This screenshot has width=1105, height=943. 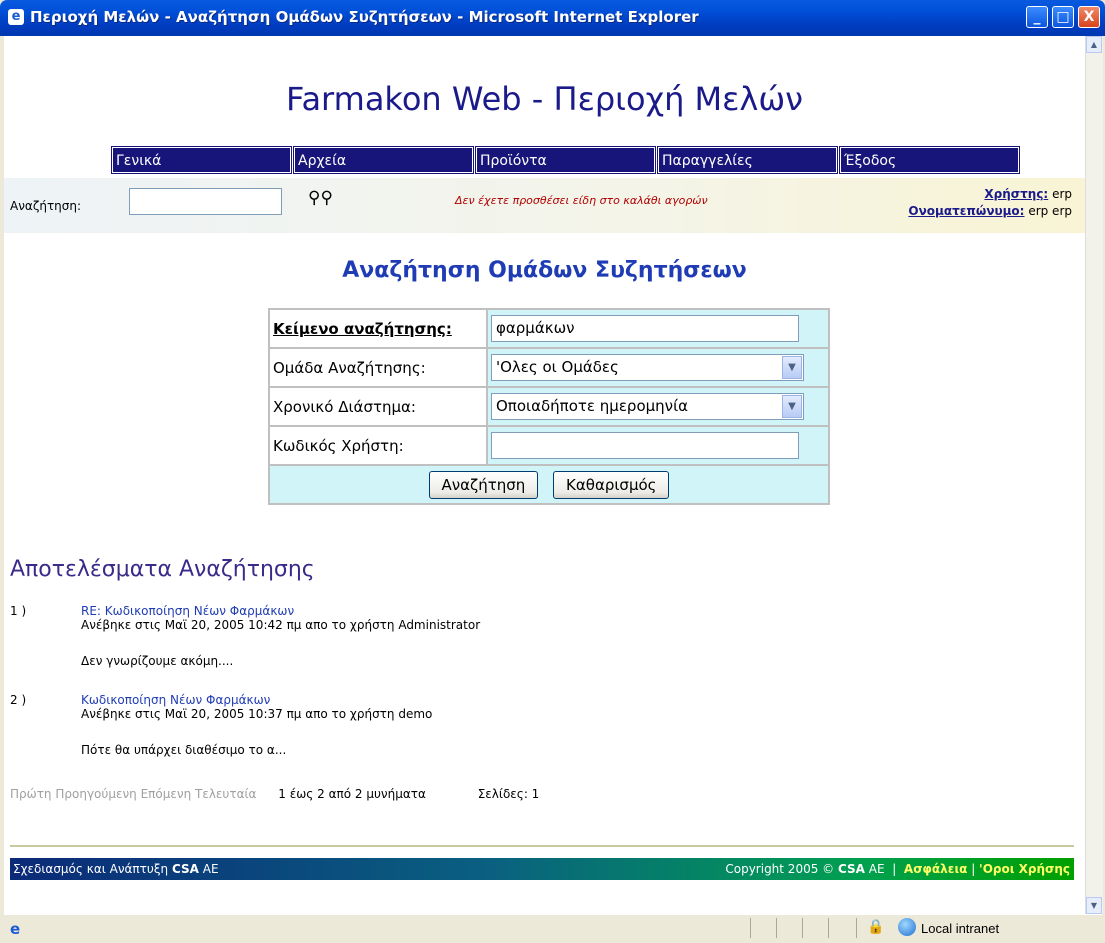 I want to click on results-title: Αποτελέσματα Αναζήτησης, so click(x=162, y=569).